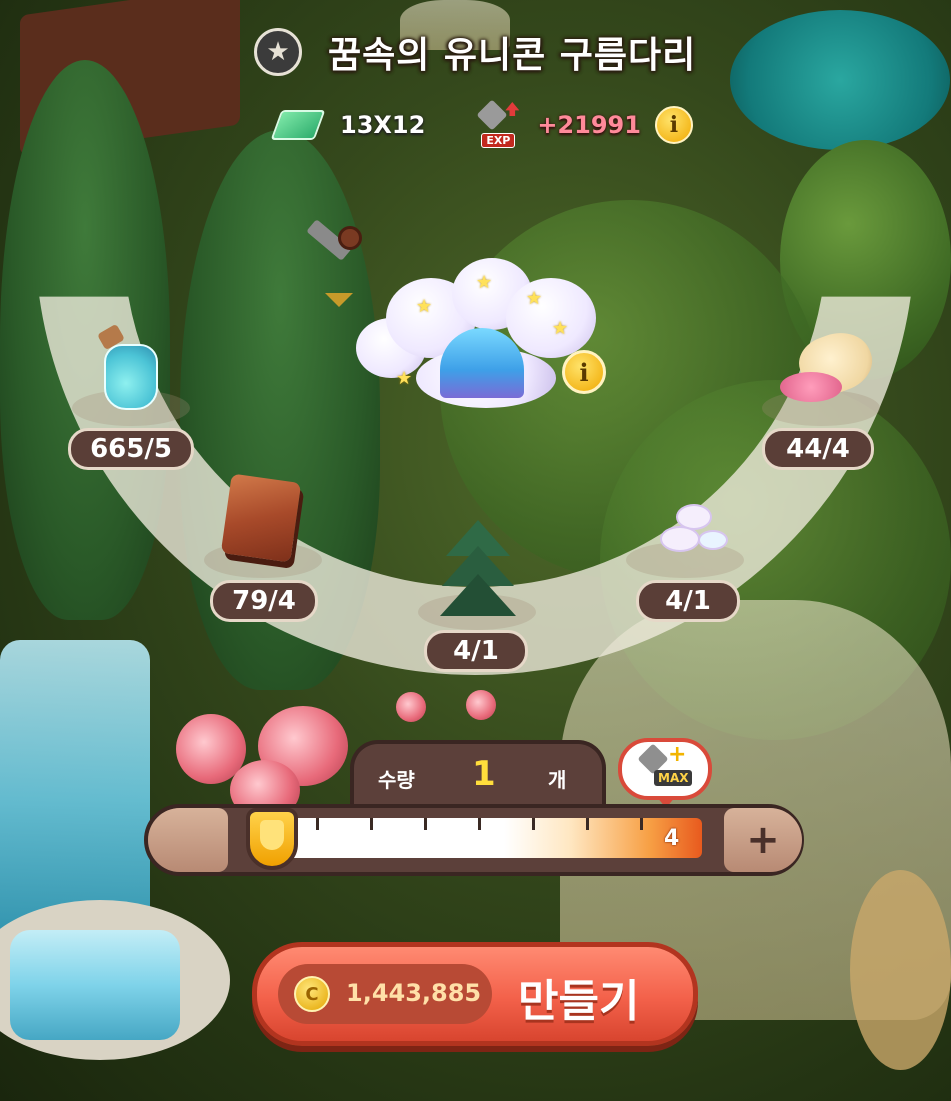 This screenshot has height=1101, width=951. I want to click on make-button-label: 만들기, so click(579, 1001).